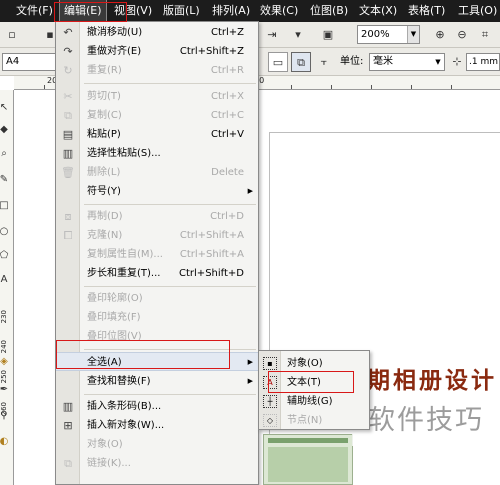 This screenshot has height=485, width=500. I want to click on rectangle-tool-icon: □, so click(5, 206).